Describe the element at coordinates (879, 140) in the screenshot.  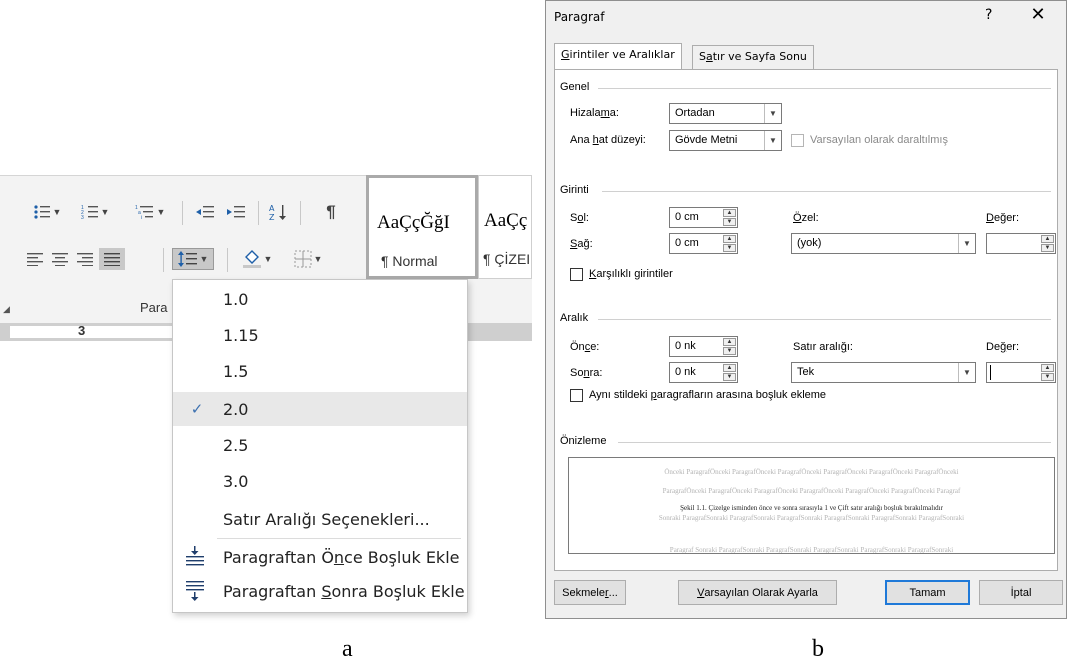
I see `collapsed-label: Varsayılan olarak daraltılmış` at that location.